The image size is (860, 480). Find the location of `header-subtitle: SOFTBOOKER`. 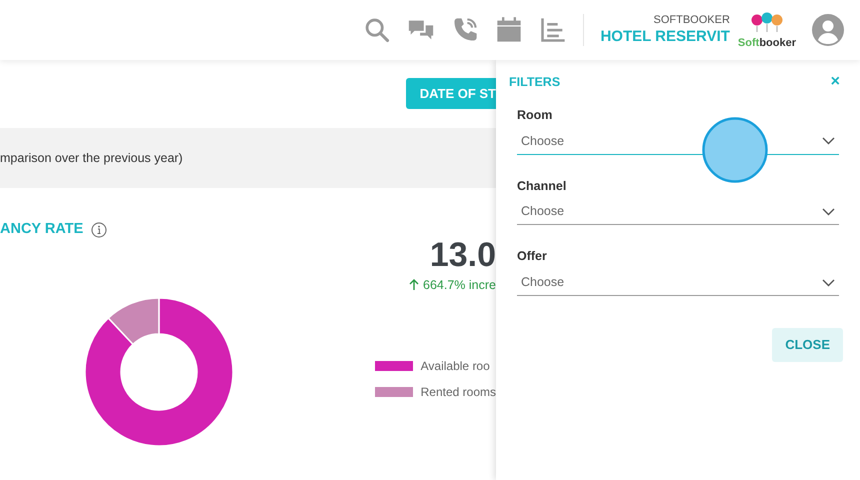

header-subtitle: SOFTBOOKER is located at coordinates (692, 21).